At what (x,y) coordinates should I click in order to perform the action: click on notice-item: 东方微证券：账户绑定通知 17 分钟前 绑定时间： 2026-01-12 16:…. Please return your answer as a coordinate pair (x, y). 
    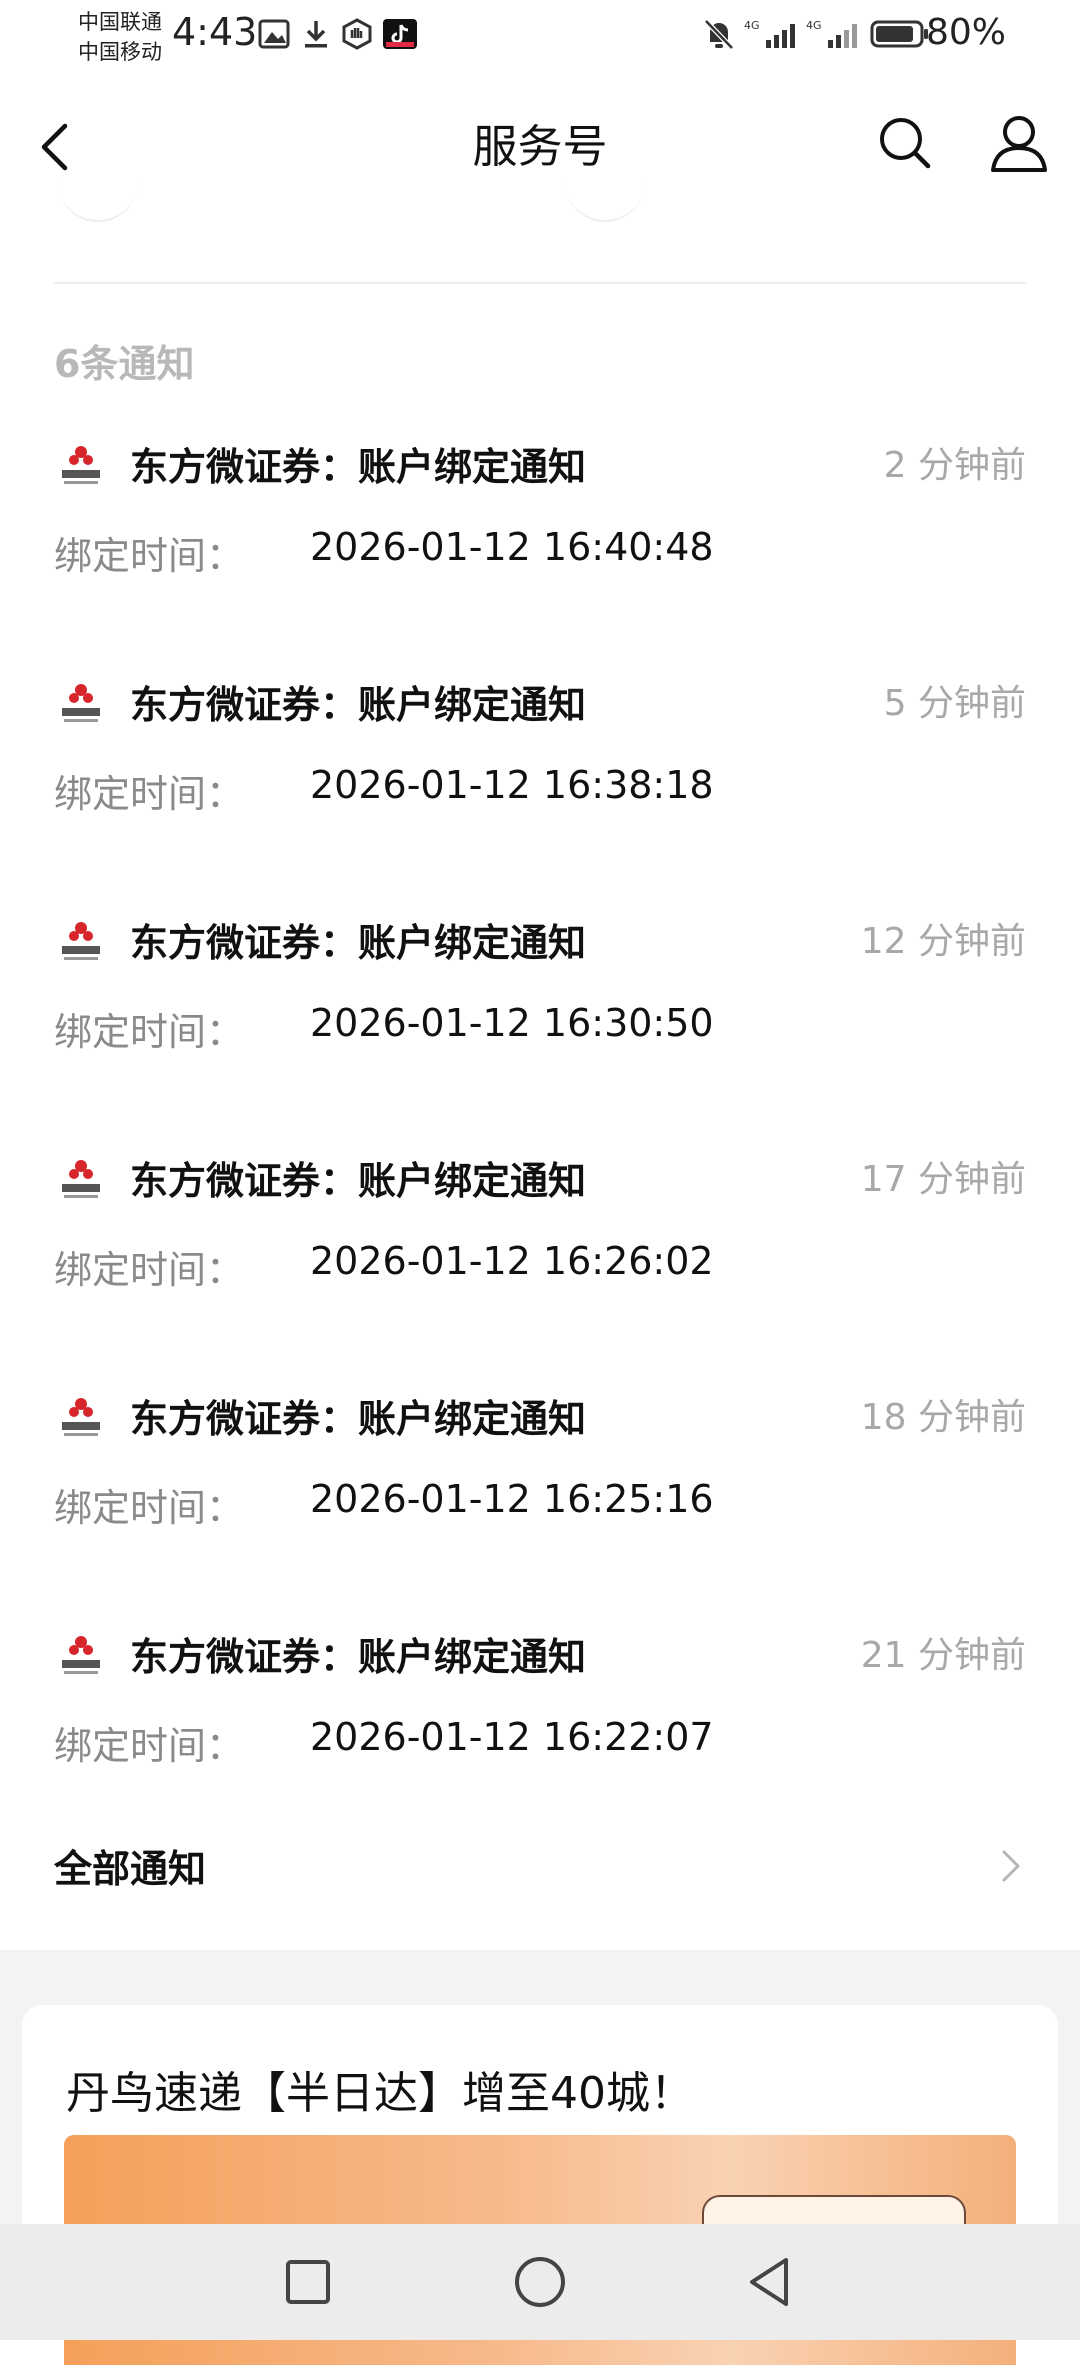
    Looking at the image, I should click on (540, 1253).